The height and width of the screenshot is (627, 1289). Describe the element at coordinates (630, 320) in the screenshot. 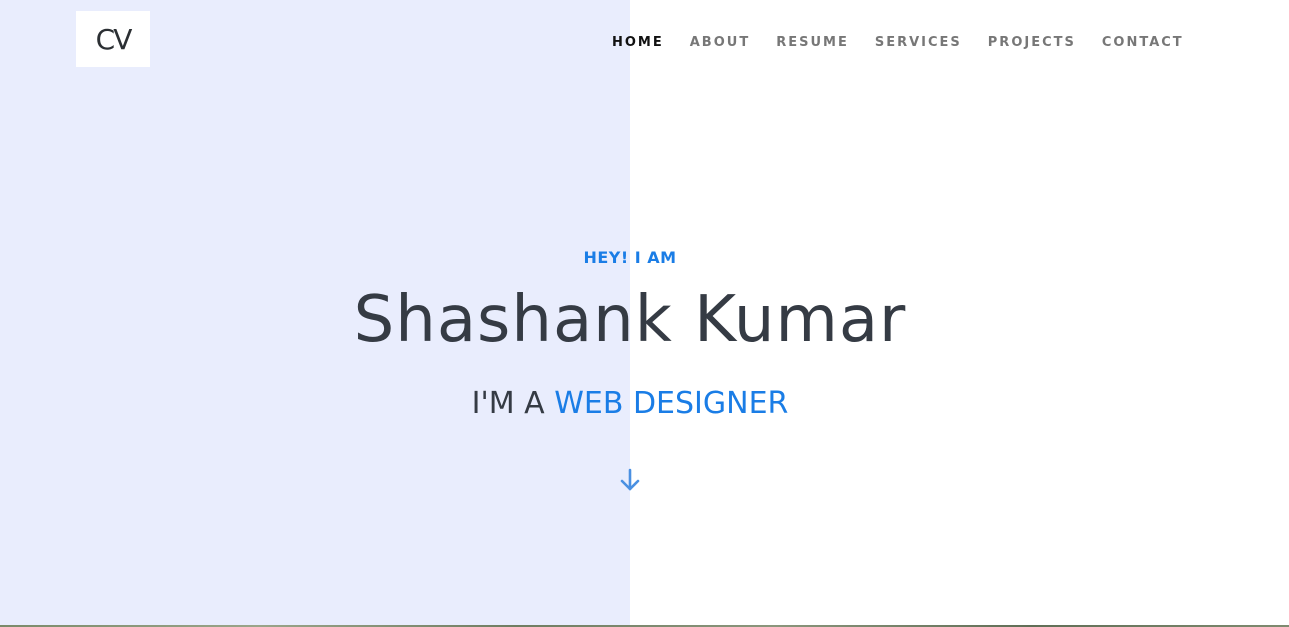

I see `hero-name: Shashank Kumar` at that location.